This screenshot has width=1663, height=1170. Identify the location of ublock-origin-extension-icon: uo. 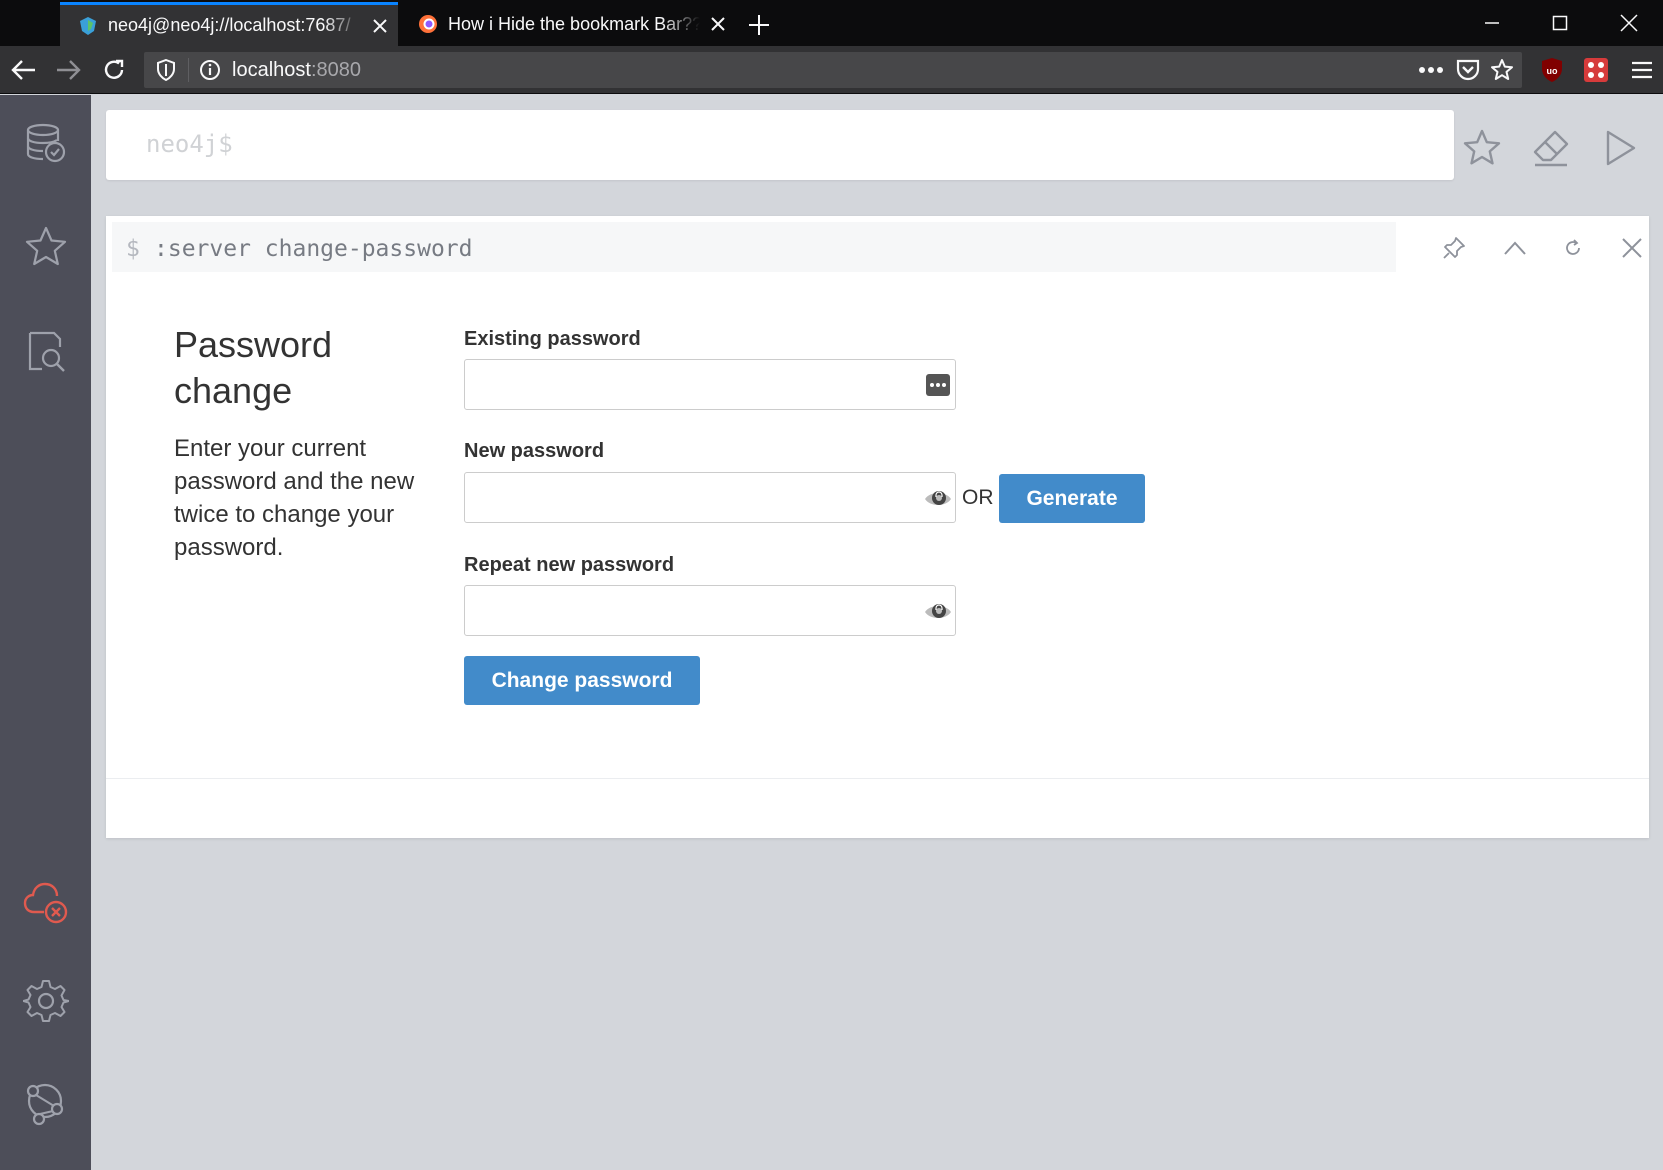
(1552, 70).